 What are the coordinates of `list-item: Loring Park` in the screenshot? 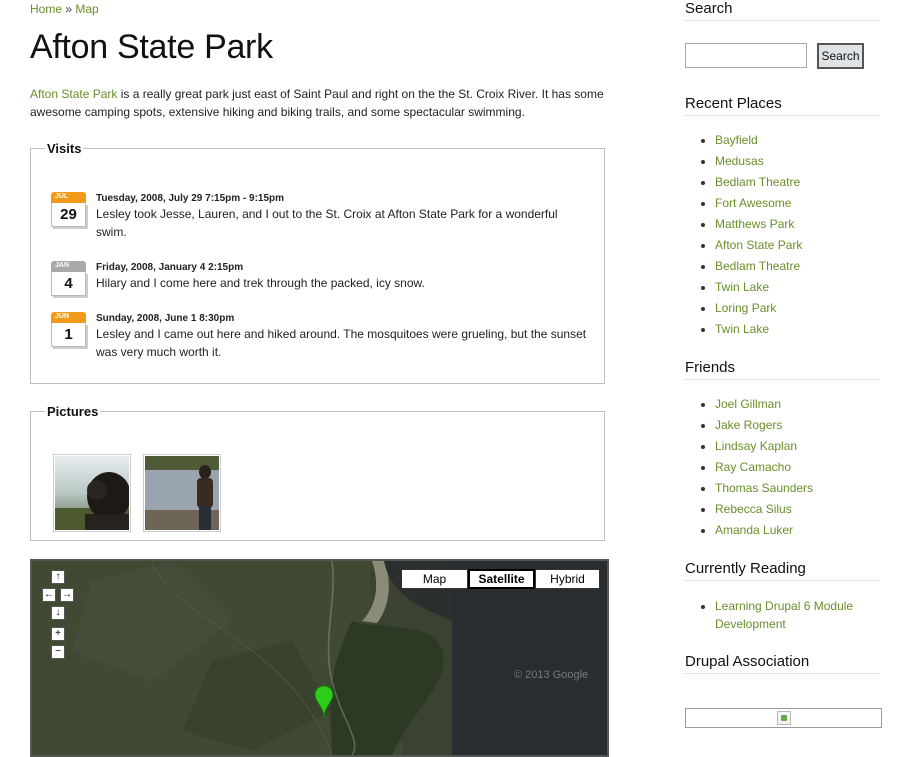 It's located at (758, 308).